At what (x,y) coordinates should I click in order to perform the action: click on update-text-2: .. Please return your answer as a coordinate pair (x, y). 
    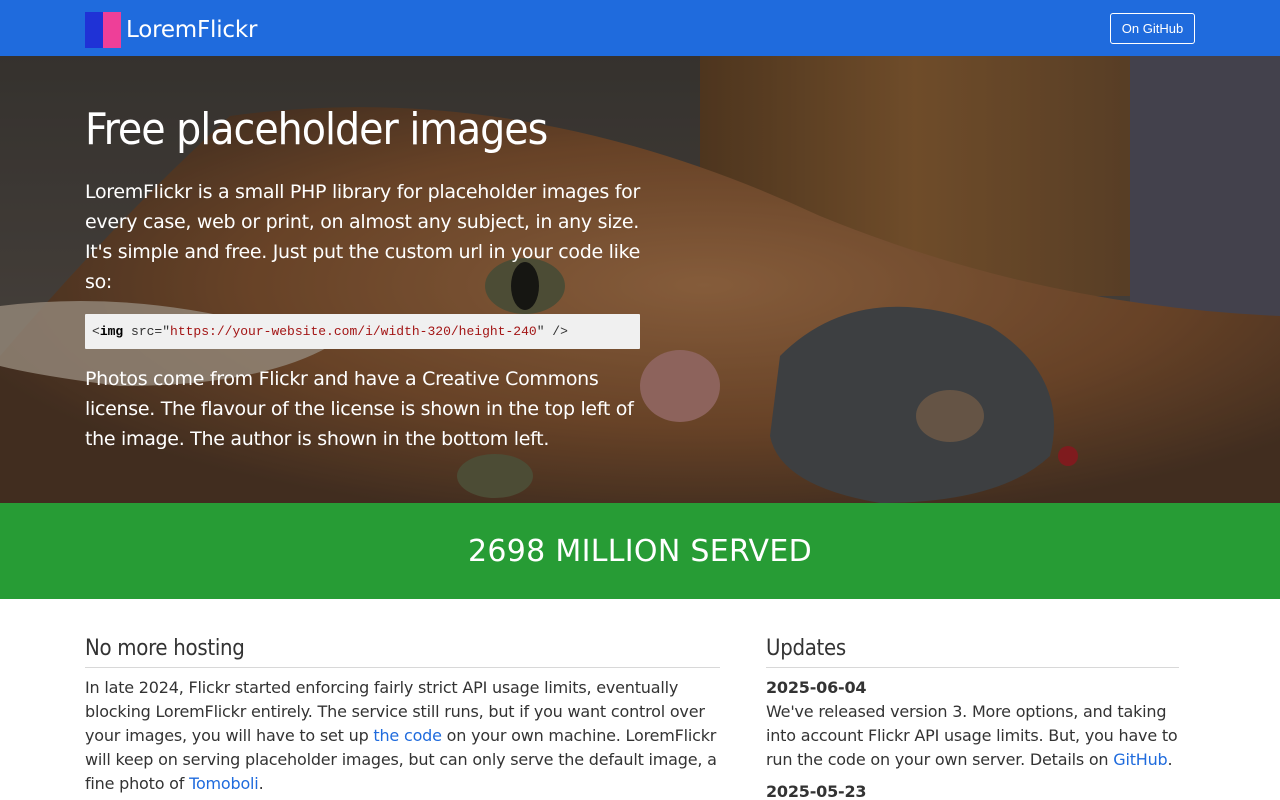
    Looking at the image, I should click on (1170, 759).